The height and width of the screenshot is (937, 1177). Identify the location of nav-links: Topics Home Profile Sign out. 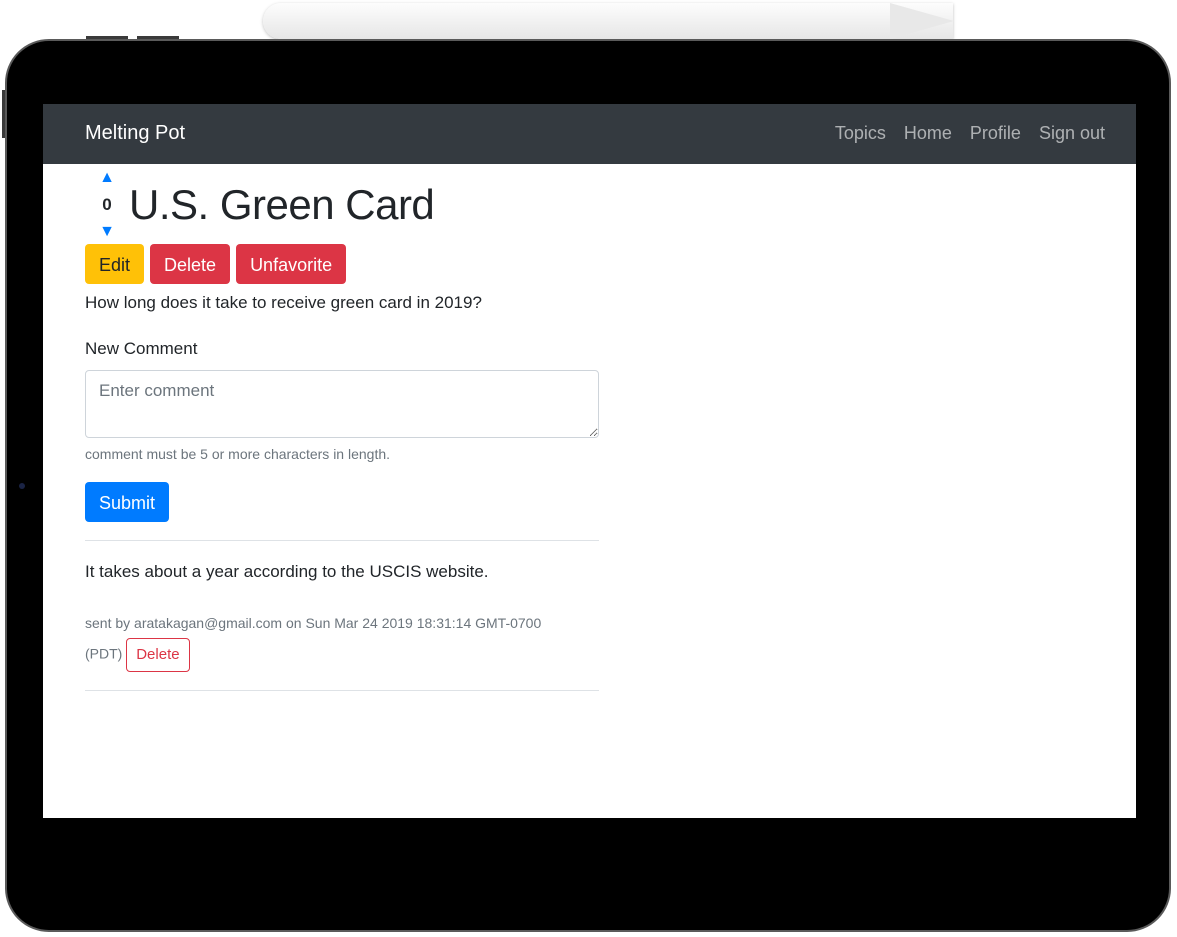
(970, 133).